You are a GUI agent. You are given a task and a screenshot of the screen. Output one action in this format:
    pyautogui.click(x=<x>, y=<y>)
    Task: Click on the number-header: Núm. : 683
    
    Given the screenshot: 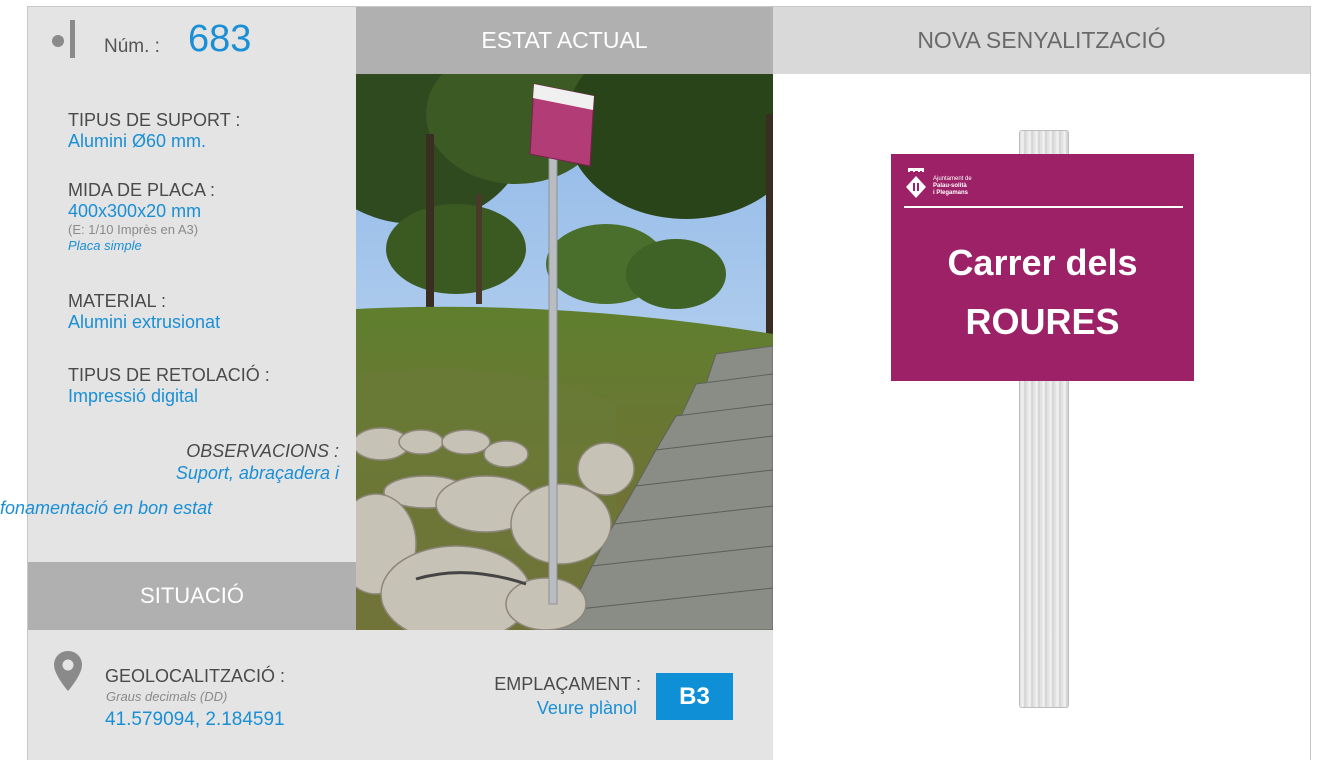 What is the action you would take?
    pyautogui.click(x=192, y=40)
    